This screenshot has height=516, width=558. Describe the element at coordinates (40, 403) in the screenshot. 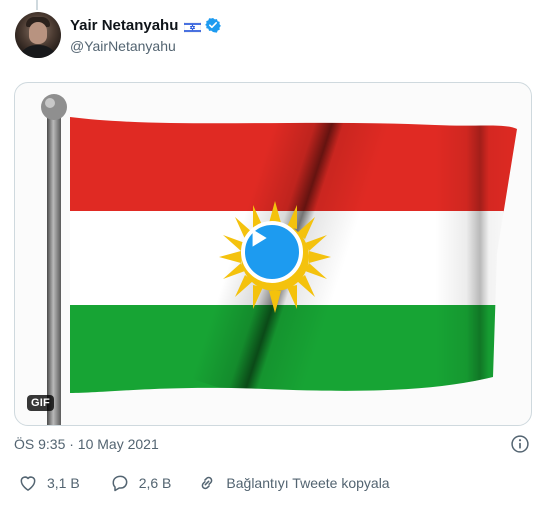

I see `gif-badge: GIF` at that location.